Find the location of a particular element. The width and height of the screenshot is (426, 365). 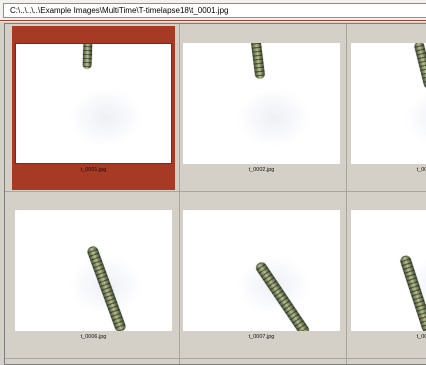

thumbnail-caption: t_0007.jpg is located at coordinates (261, 337).